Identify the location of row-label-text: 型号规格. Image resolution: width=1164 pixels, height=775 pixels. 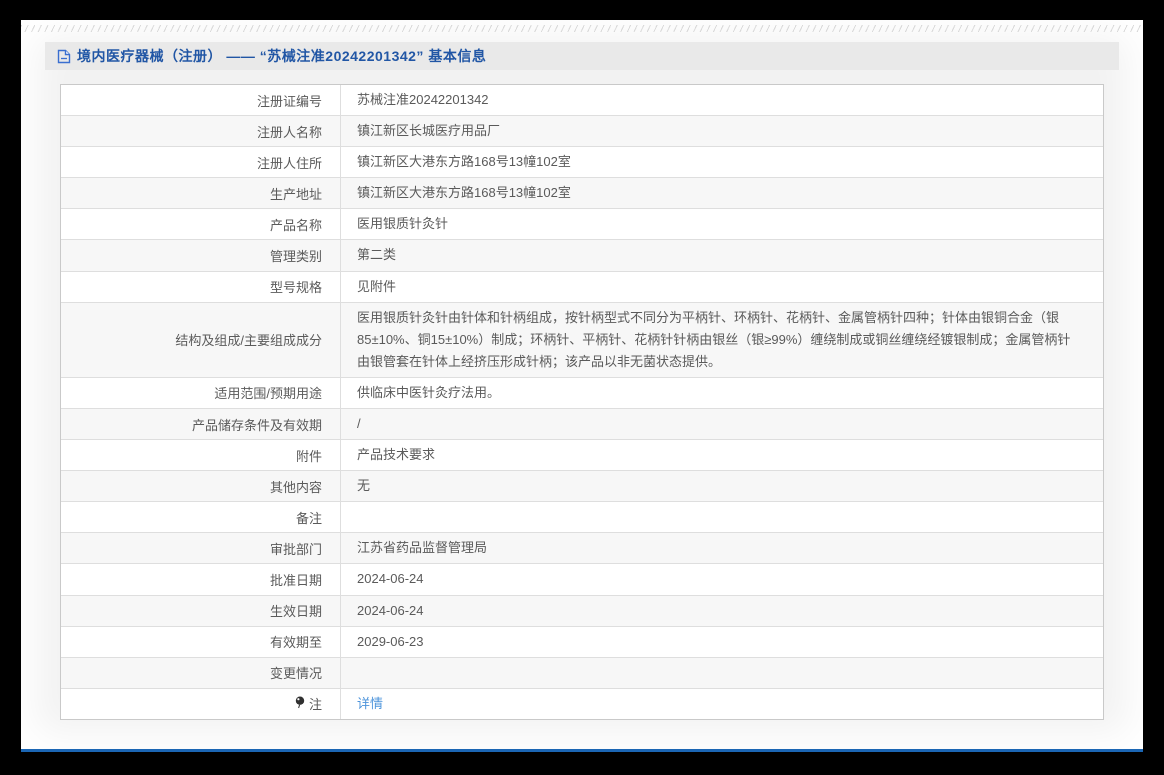
(295, 288).